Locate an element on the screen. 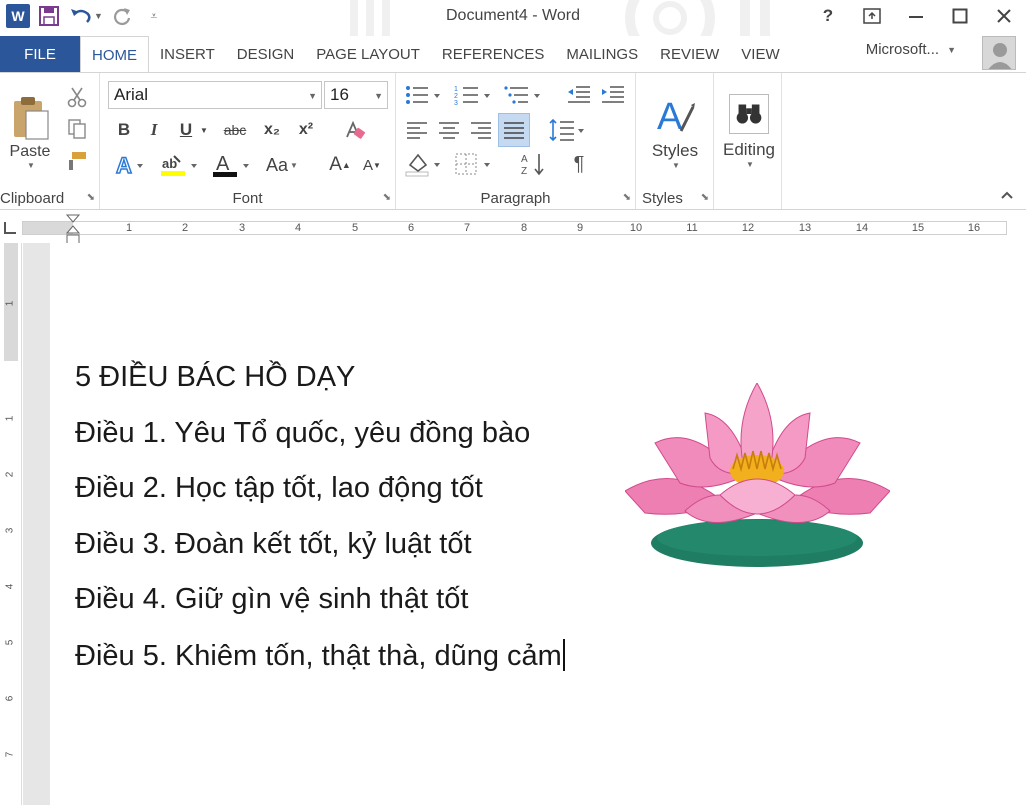 The height and width of the screenshot is (805, 1026). align-right-icon is located at coordinates (481, 130).